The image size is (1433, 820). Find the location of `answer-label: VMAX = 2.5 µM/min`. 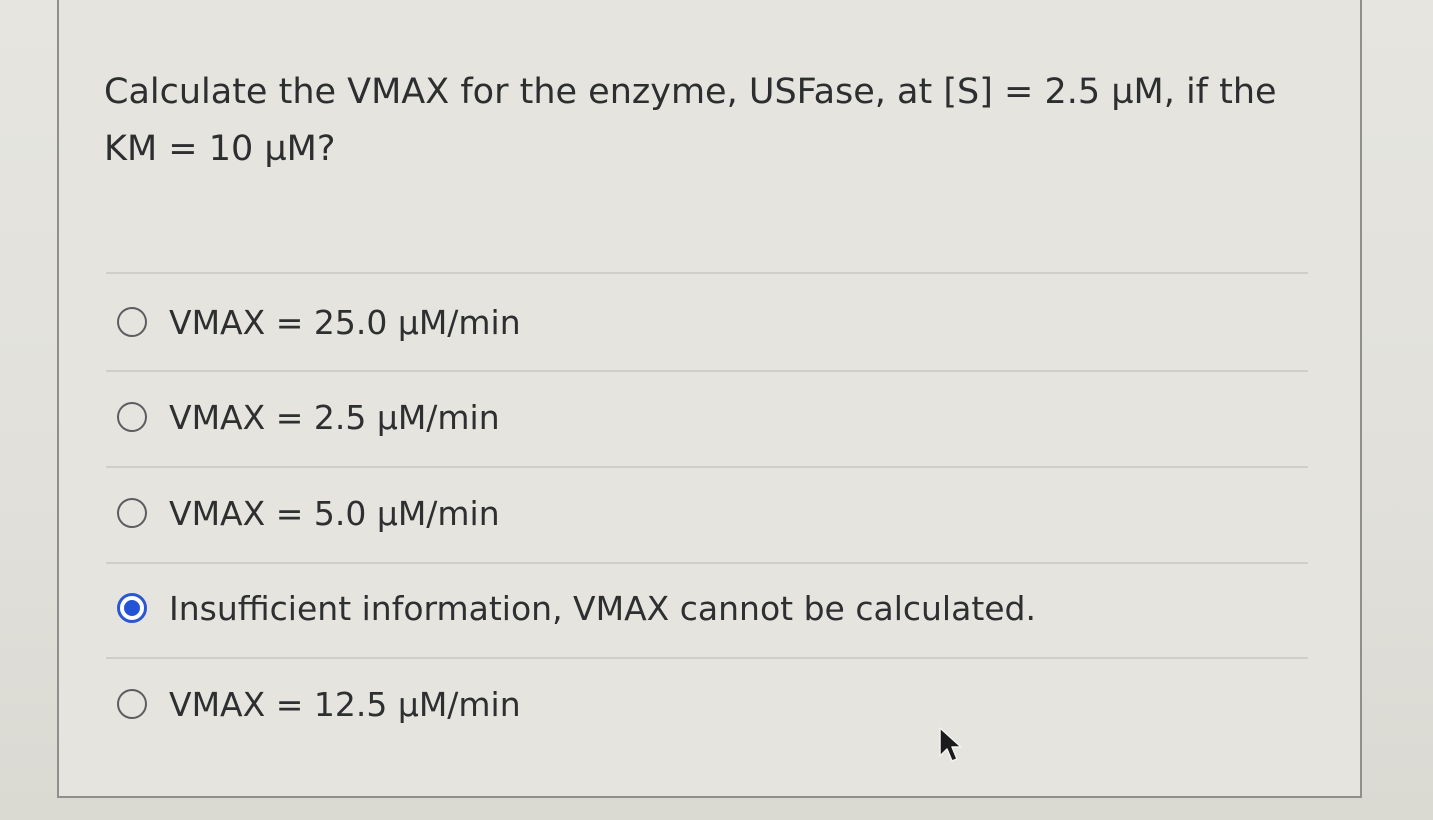

answer-label: VMAX = 2.5 µM/min is located at coordinates (334, 417).